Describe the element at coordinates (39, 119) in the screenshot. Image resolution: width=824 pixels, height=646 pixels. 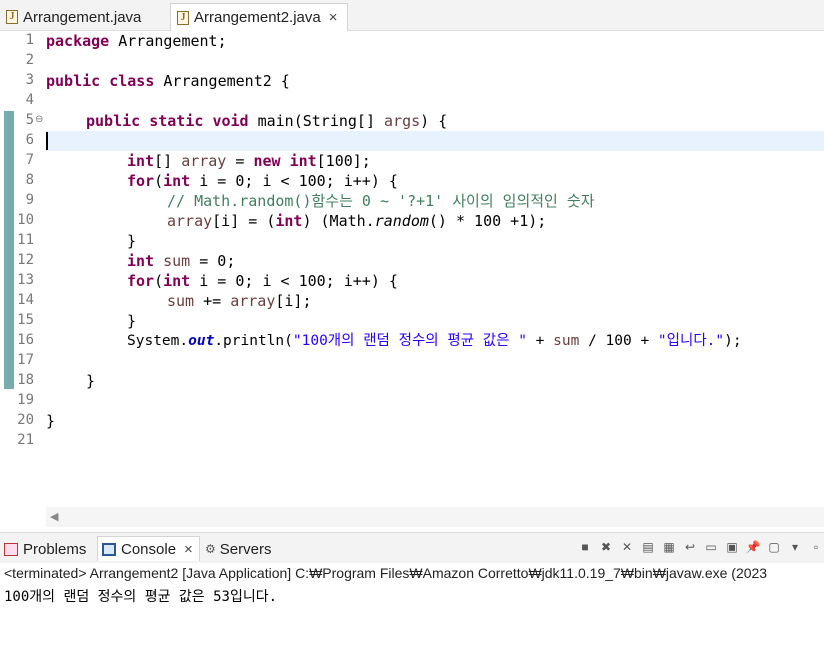
I see `fold-collapse-icon: ⊖` at that location.